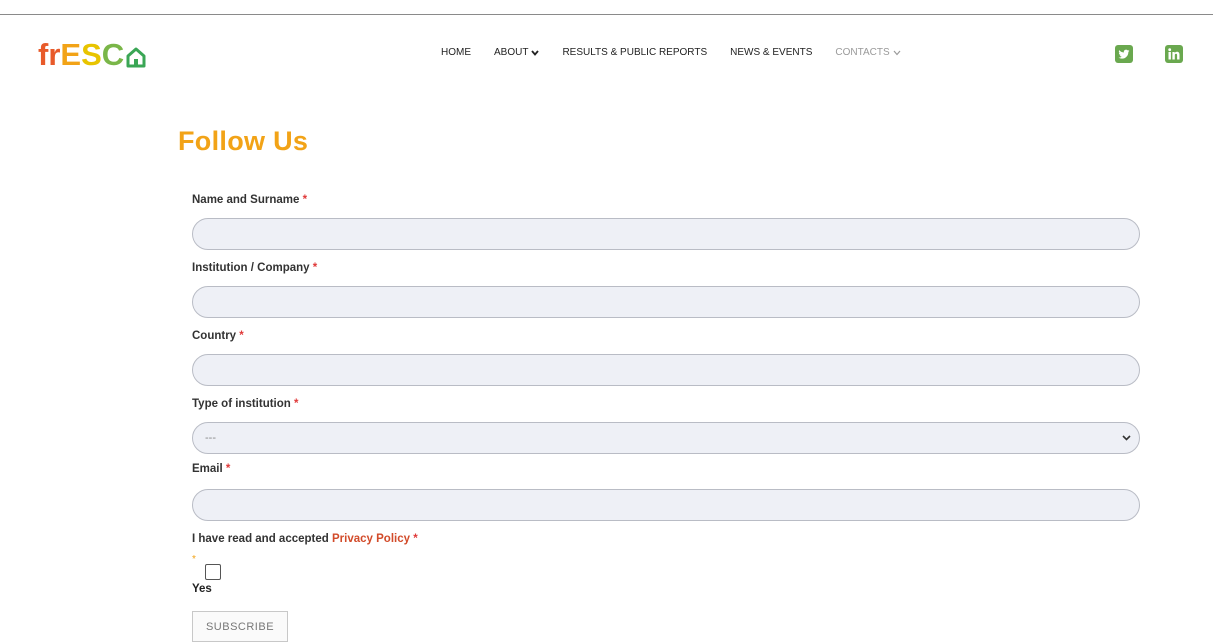 This screenshot has height=642, width=1213. I want to click on institution-label-text: Institution / Company, so click(251, 268).